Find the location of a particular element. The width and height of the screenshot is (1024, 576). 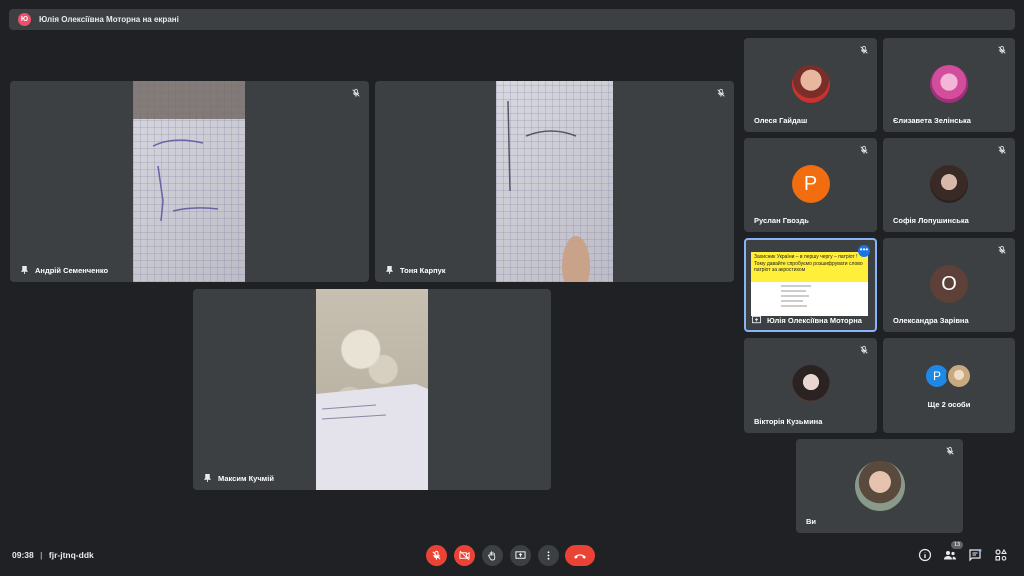

presenter-avatar: Ю is located at coordinates (24, 19).